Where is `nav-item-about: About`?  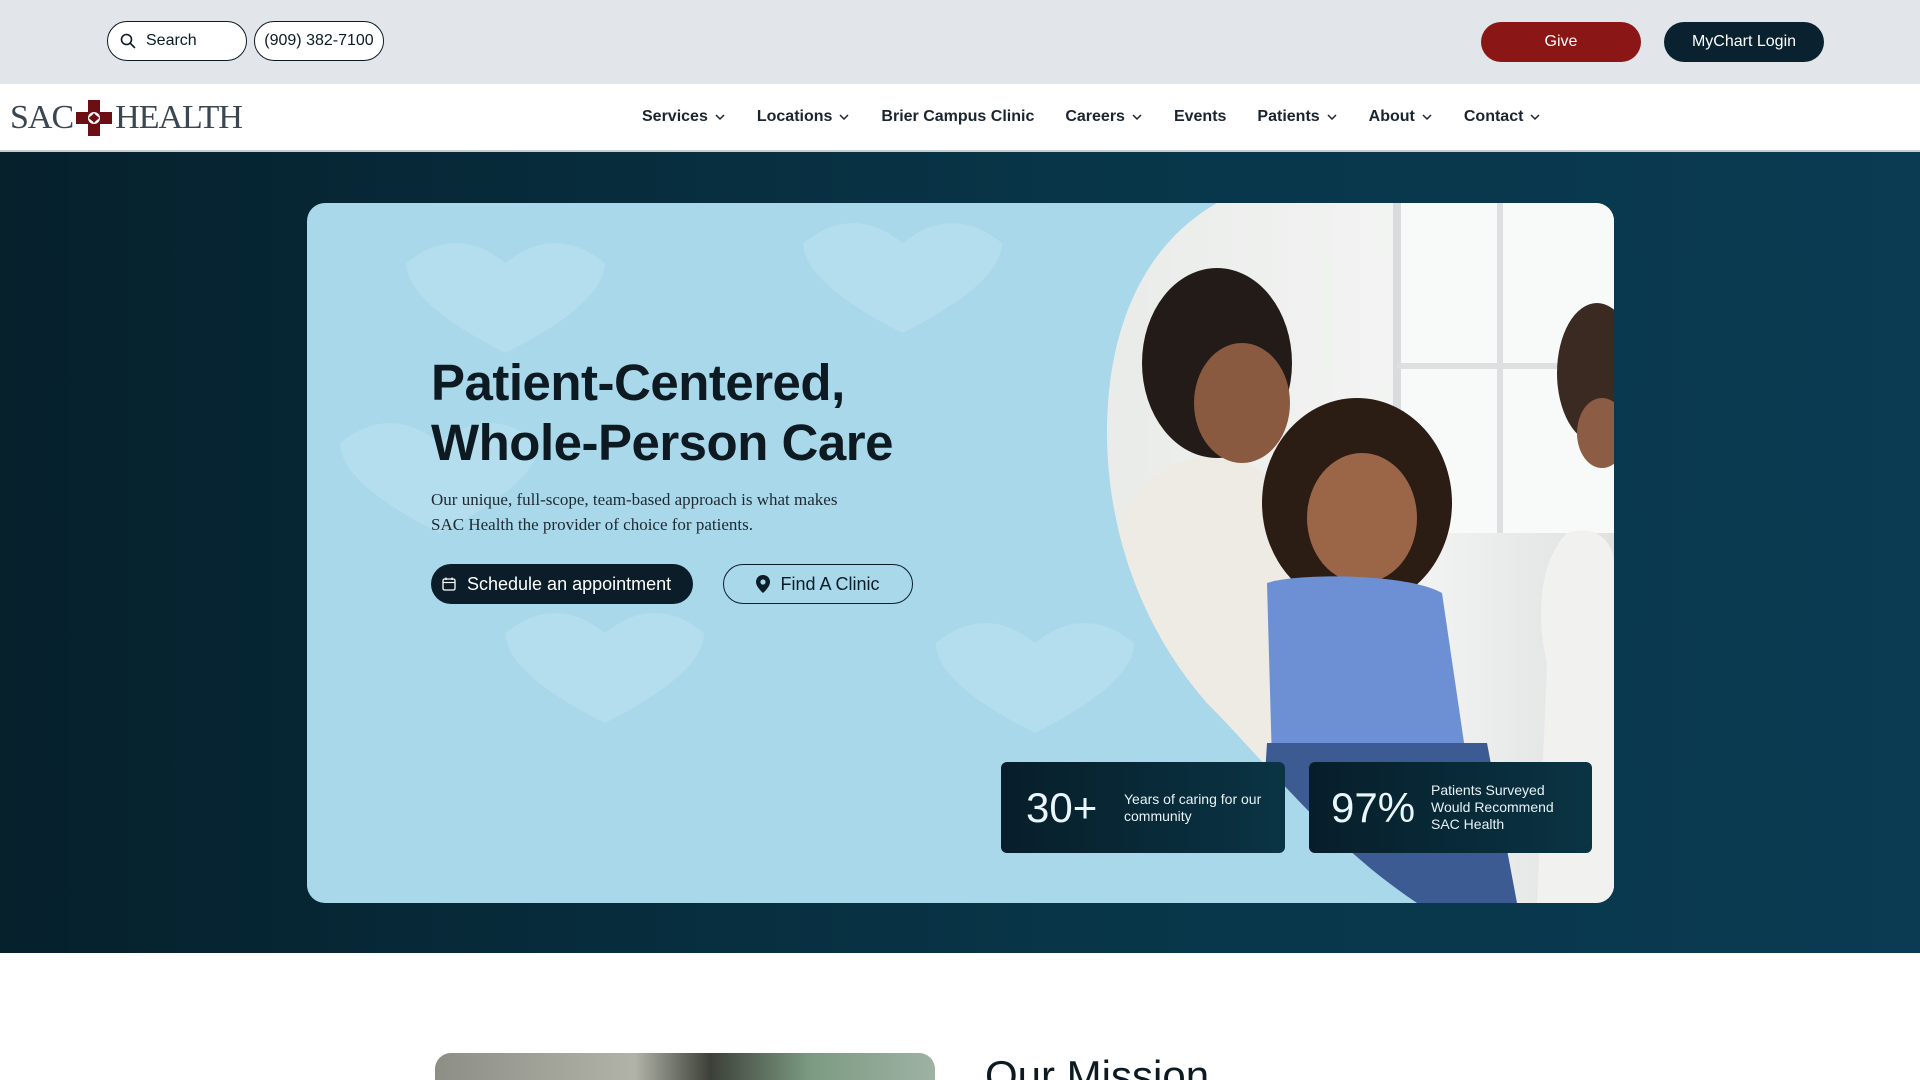 nav-item-about: About is located at coordinates (1401, 117).